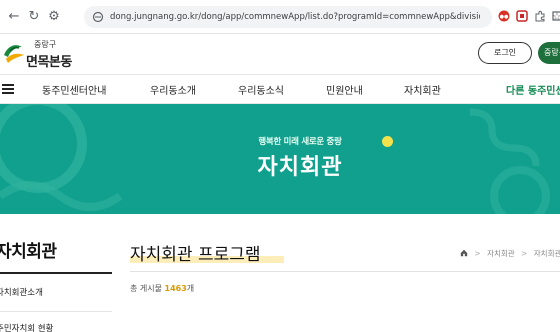 The width and height of the screenshot is (560, 332). I want to click on extension-record-icon: ●●, so click(504, 16).